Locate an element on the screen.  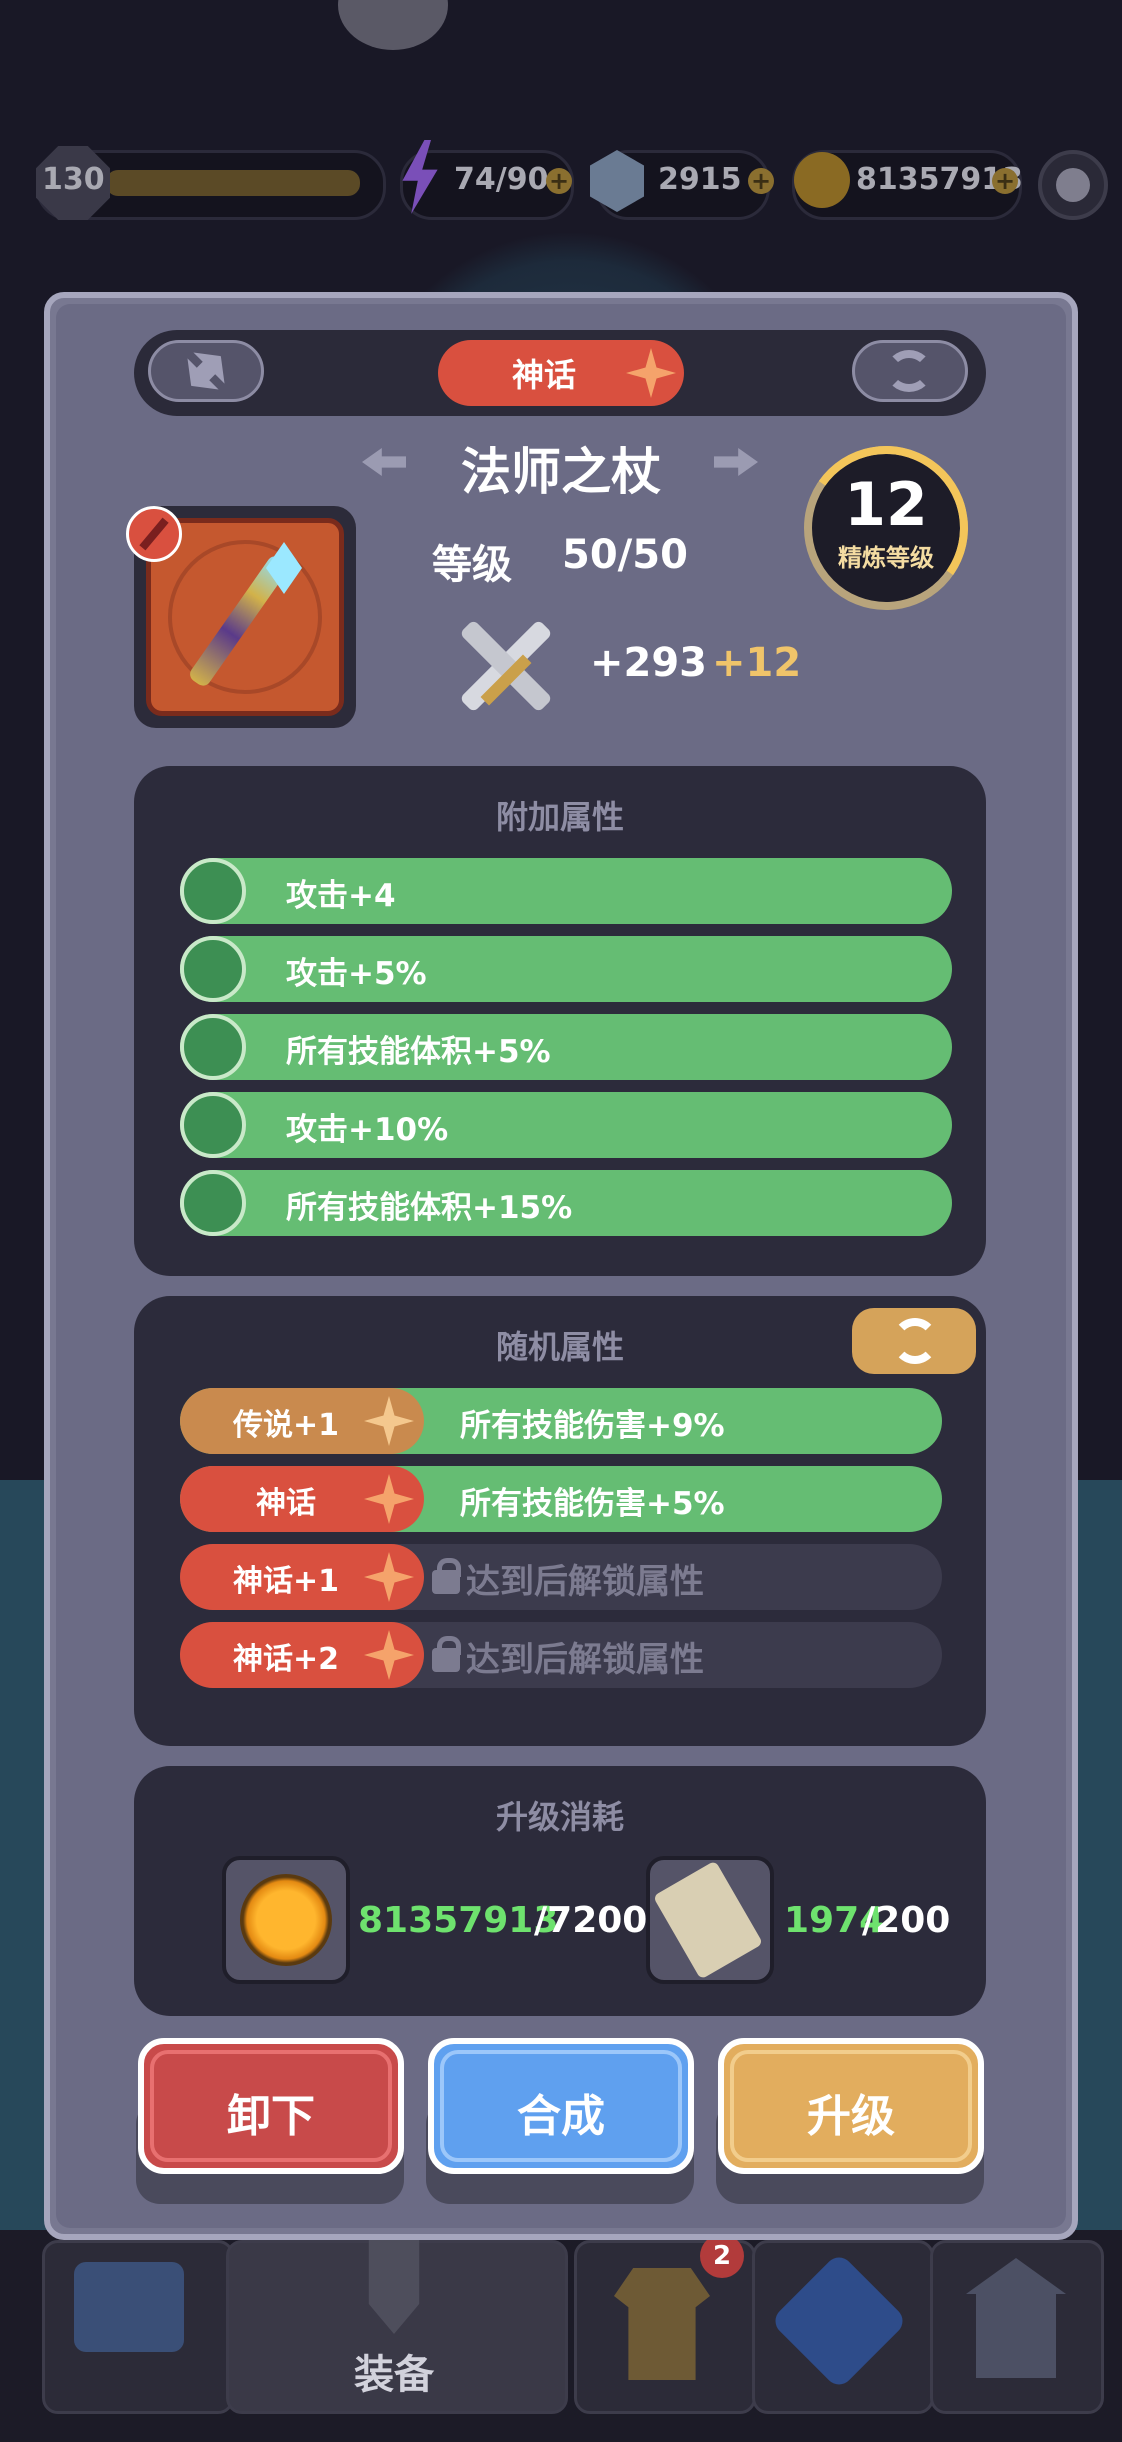
extra-attributes-title: 附加属性 is located at coordinates (559, 817).